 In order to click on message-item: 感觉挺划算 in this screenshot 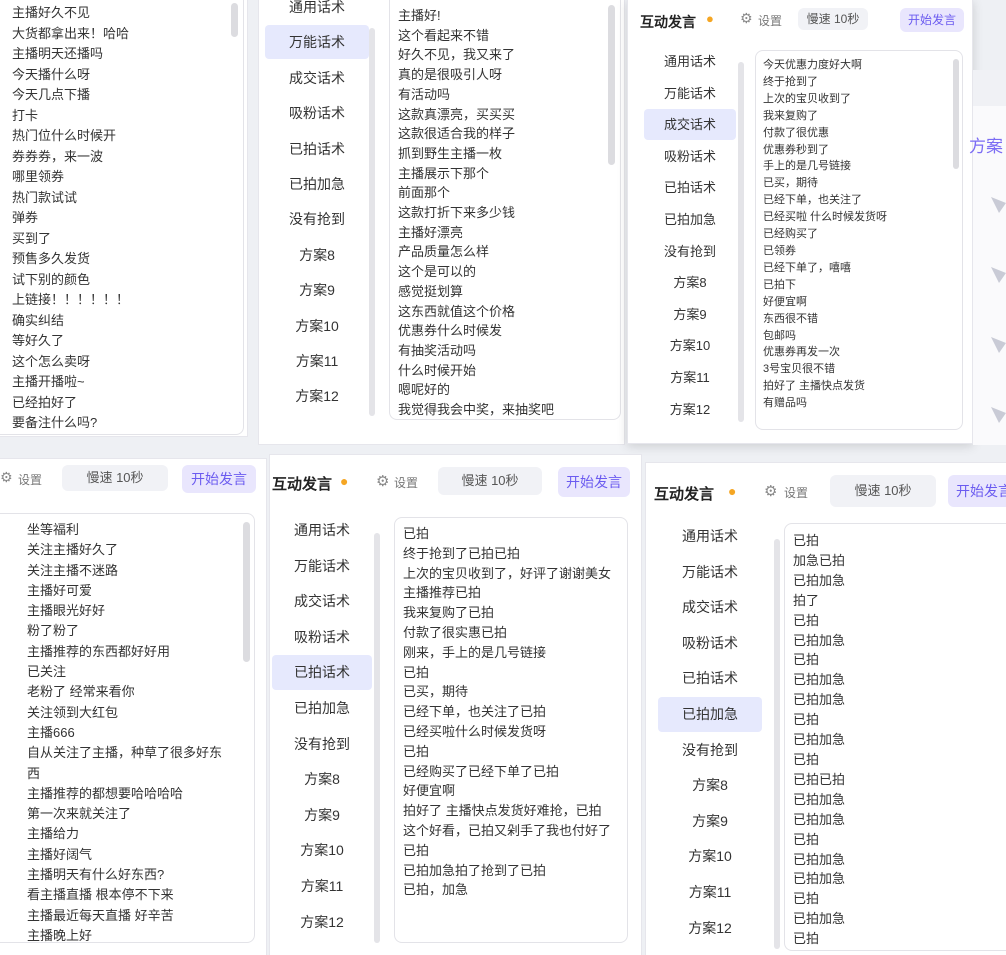, I will do `click(431, 291)`.